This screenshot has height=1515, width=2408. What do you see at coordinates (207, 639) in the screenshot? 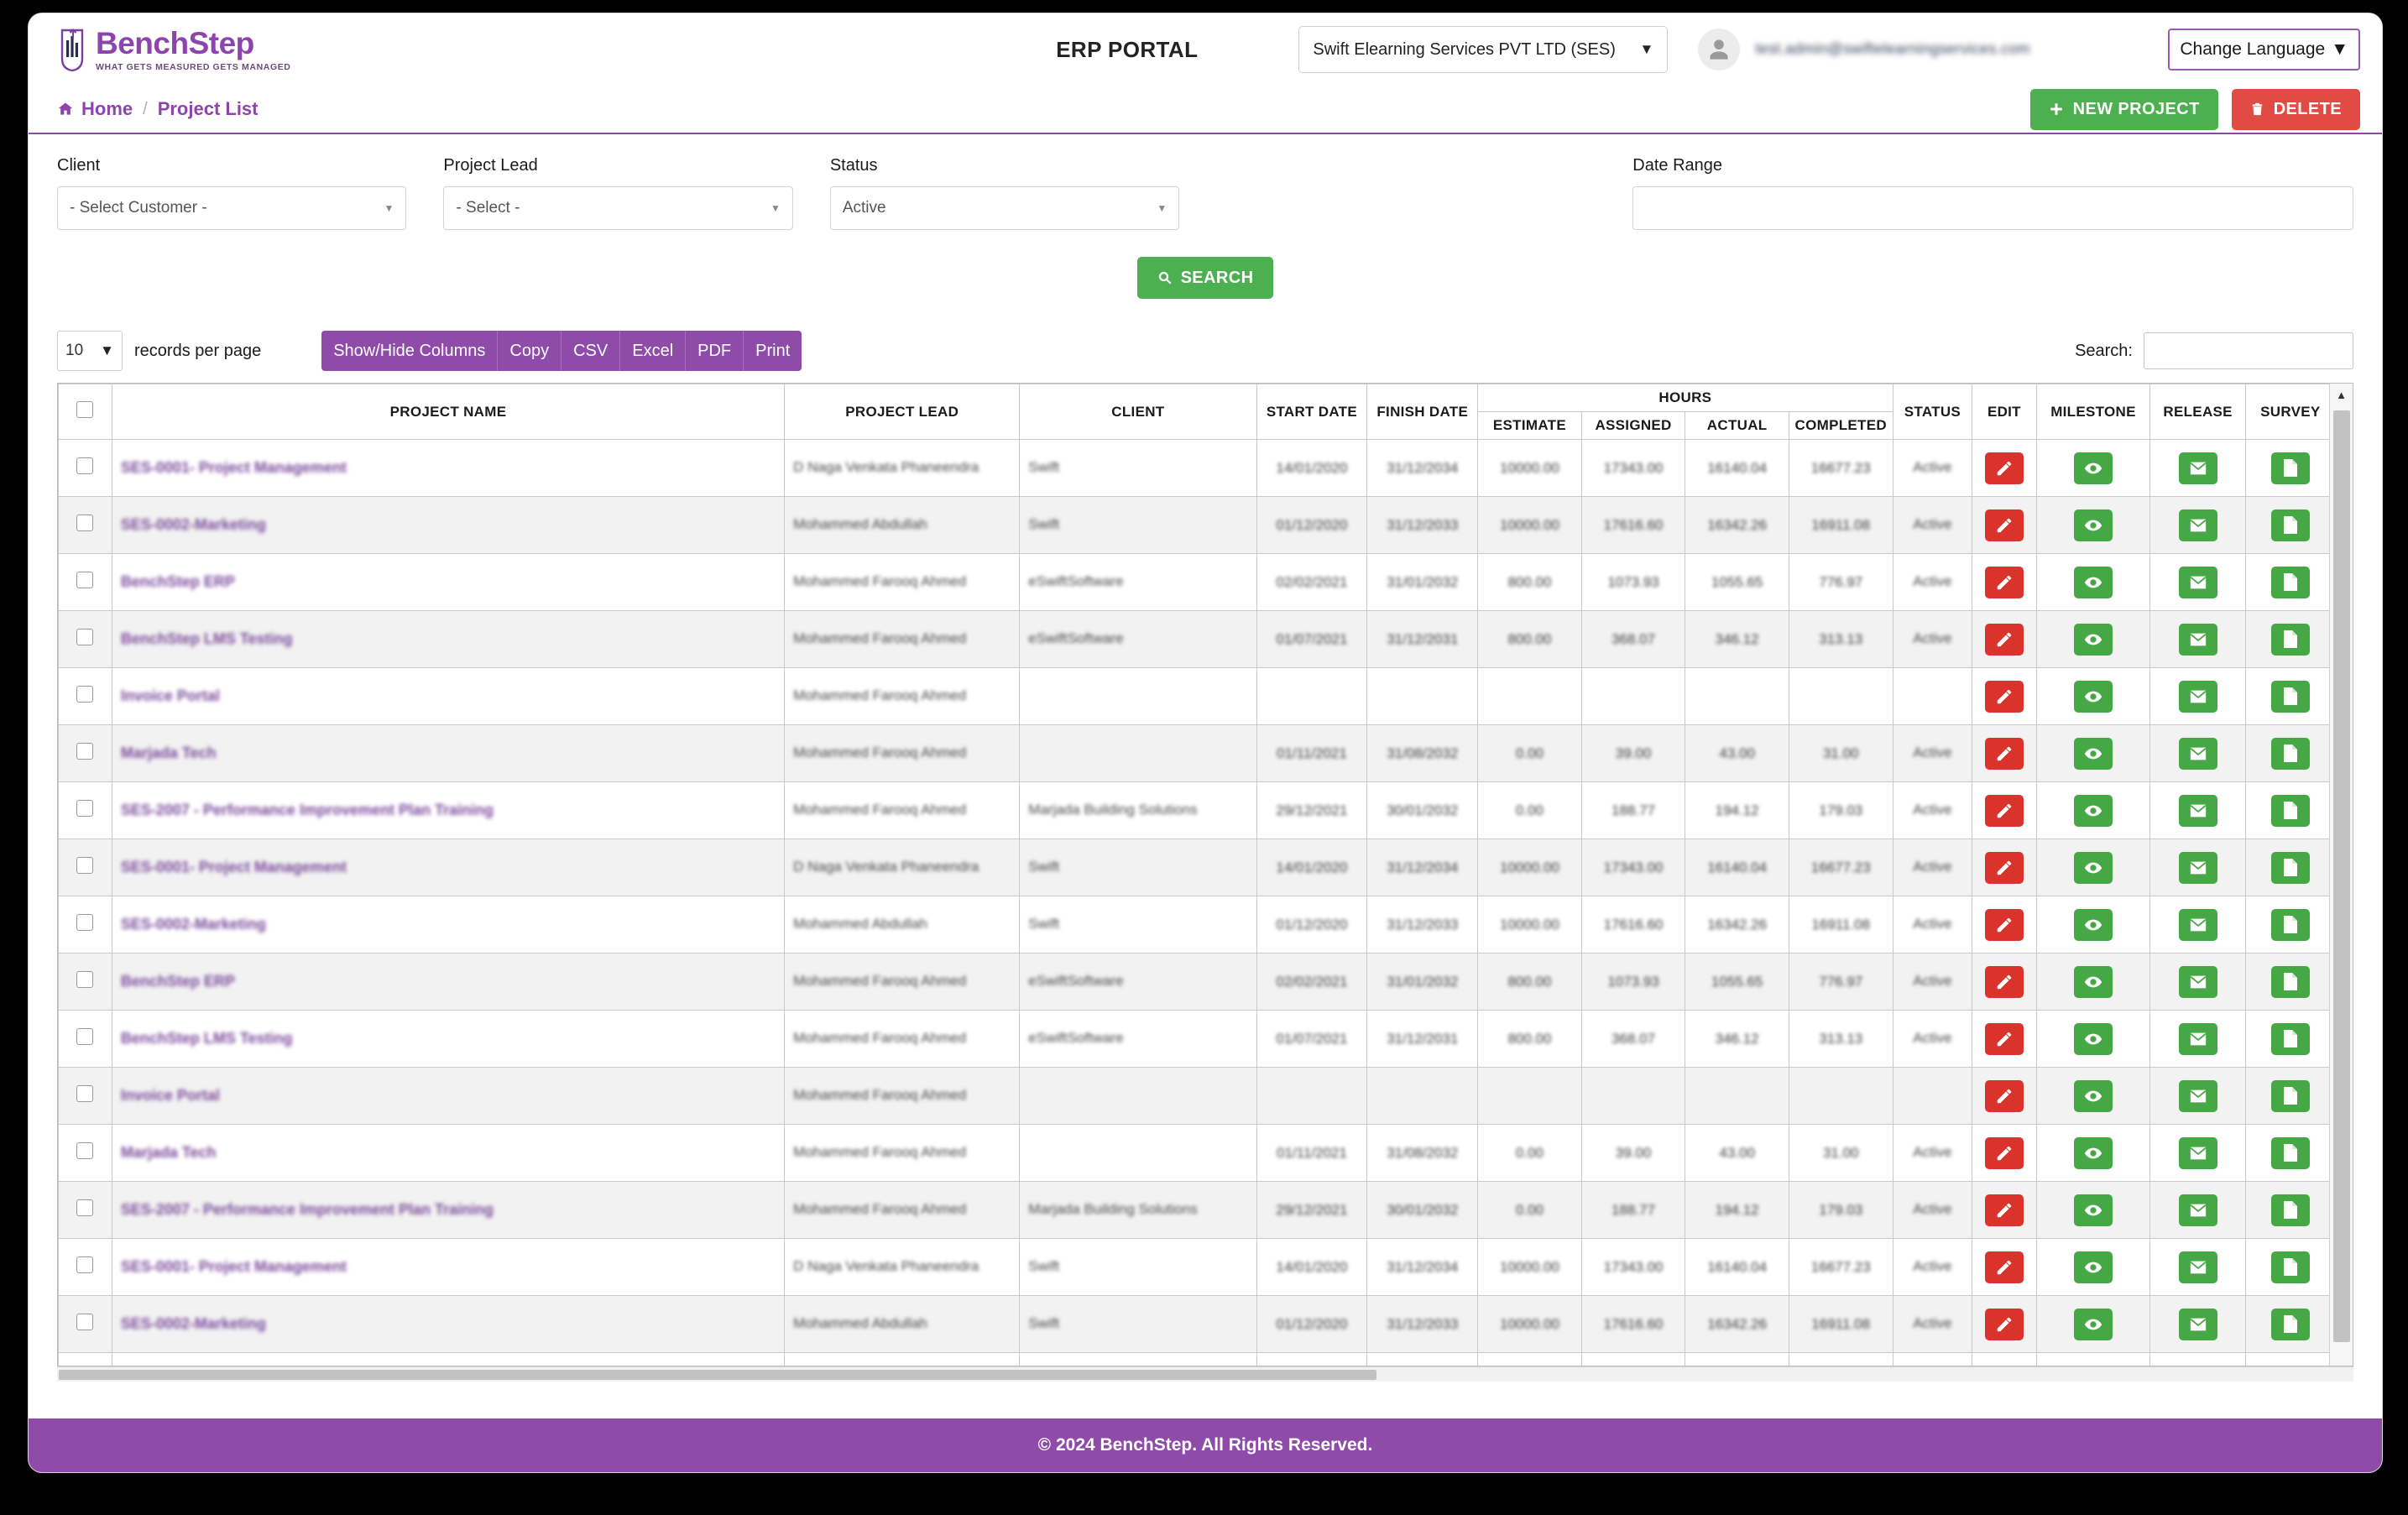
I see `project-name-link: BenchStep LMS Testing` at bounding box center [207, 639].